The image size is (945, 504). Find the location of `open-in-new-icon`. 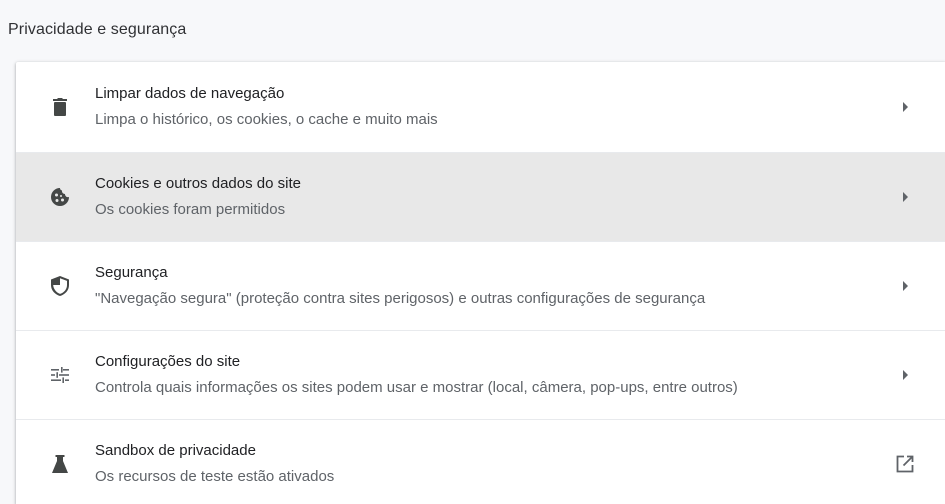

open-in-new-icon is located at coordinates (905, 464).